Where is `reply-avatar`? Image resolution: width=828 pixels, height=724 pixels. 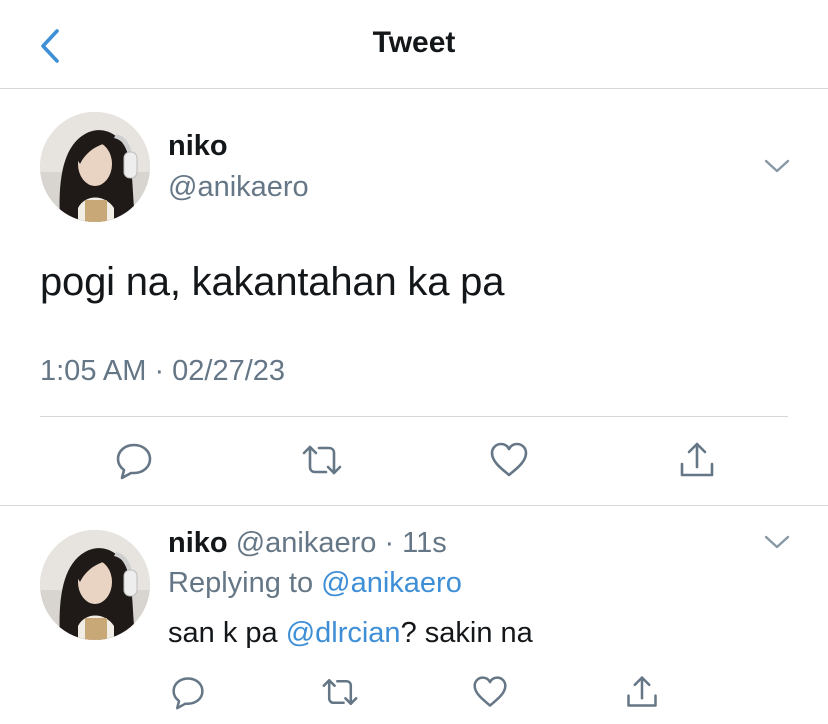 reply-avatar is located at coordinates (95, 585).